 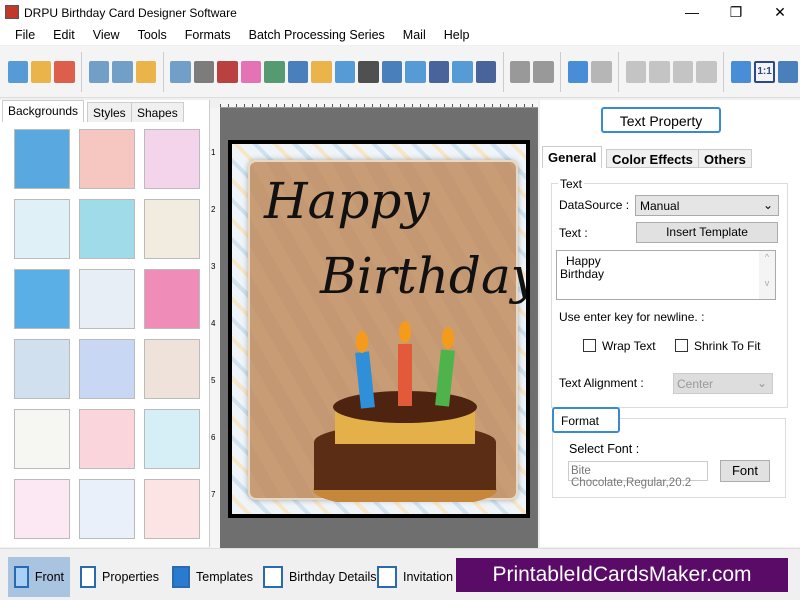 What do you see at coordinates (25, 35) in the screenshot?
I see `menu-file: File` at bounding box center [25, 35].